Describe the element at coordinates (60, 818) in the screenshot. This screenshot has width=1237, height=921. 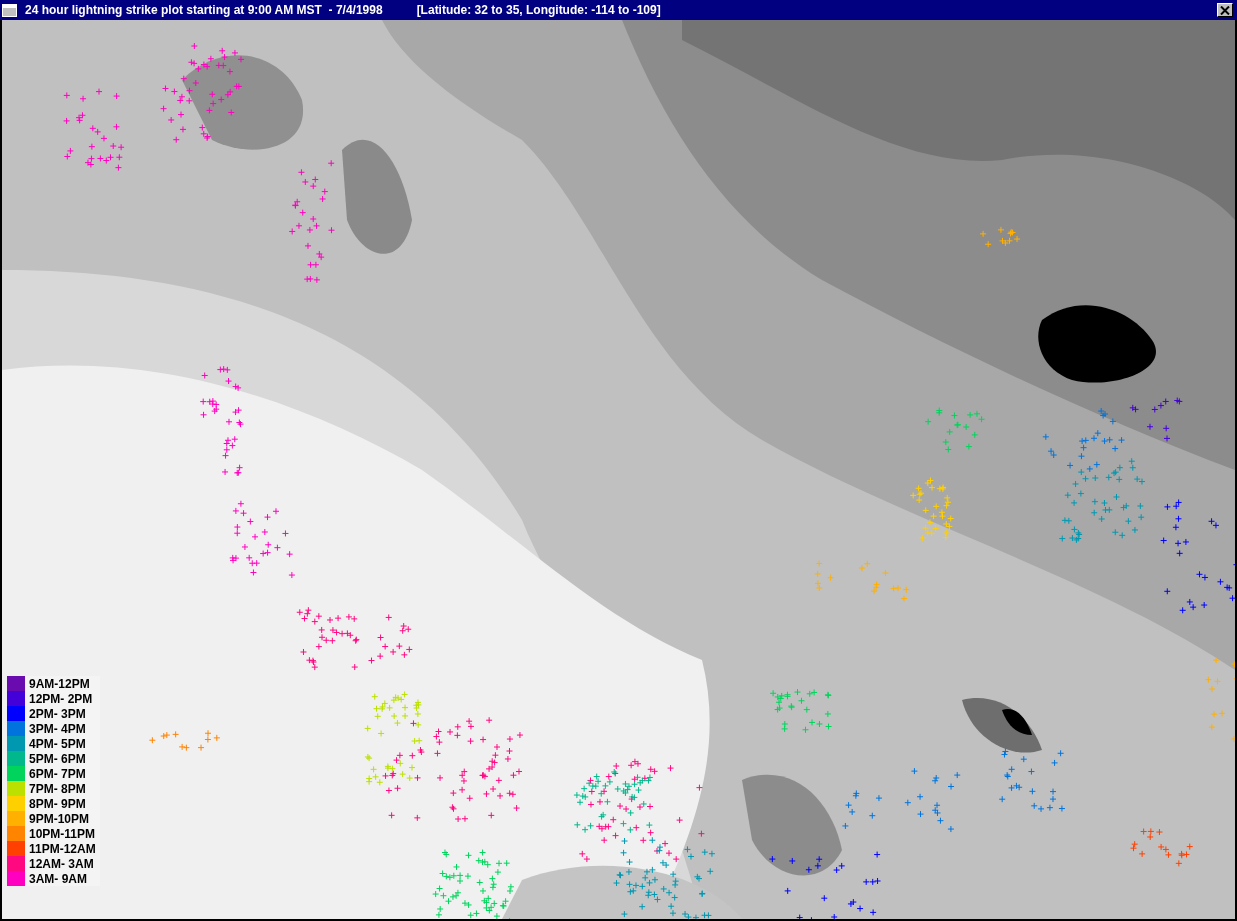
I see `legend-label: 9PM-10PM` at that location.